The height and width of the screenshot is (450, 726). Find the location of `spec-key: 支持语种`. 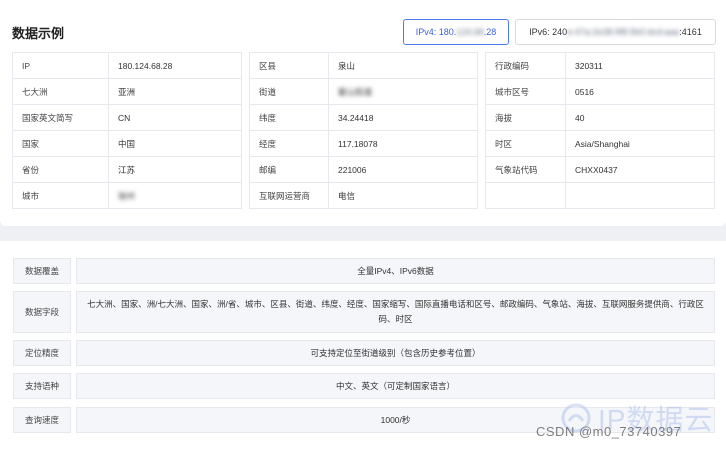

spec-key: 支持语种 is located at coordinates (42, 386).